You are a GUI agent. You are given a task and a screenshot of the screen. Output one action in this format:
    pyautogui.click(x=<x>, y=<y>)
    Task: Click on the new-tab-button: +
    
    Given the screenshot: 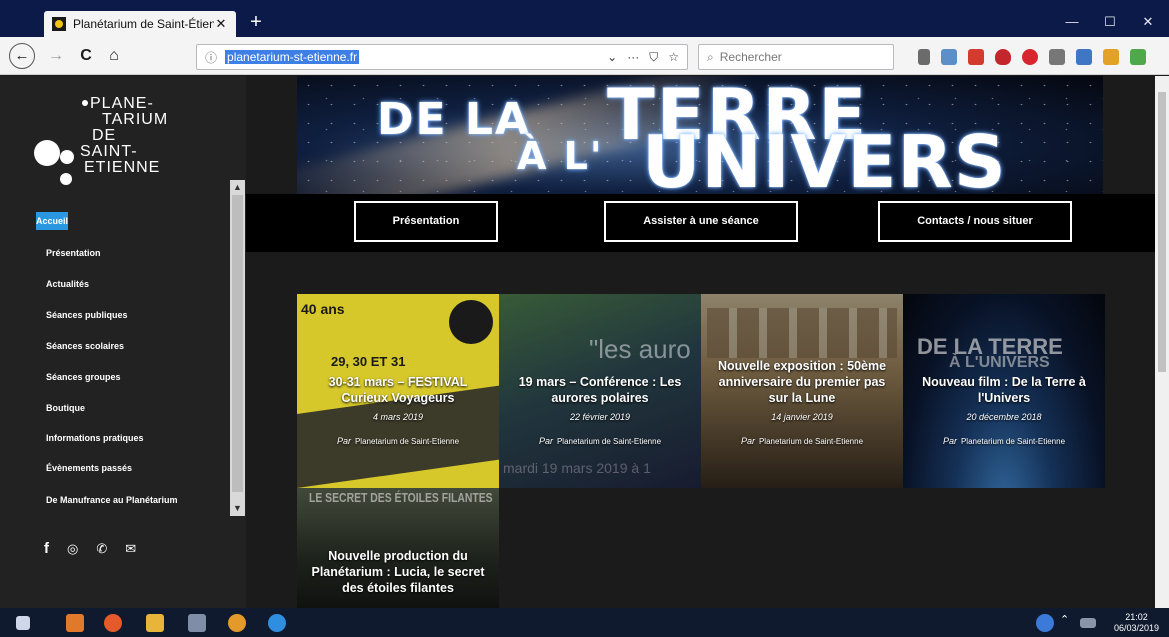 What is the action you would take?
    pyautogui.click(x=256, y=23)
    